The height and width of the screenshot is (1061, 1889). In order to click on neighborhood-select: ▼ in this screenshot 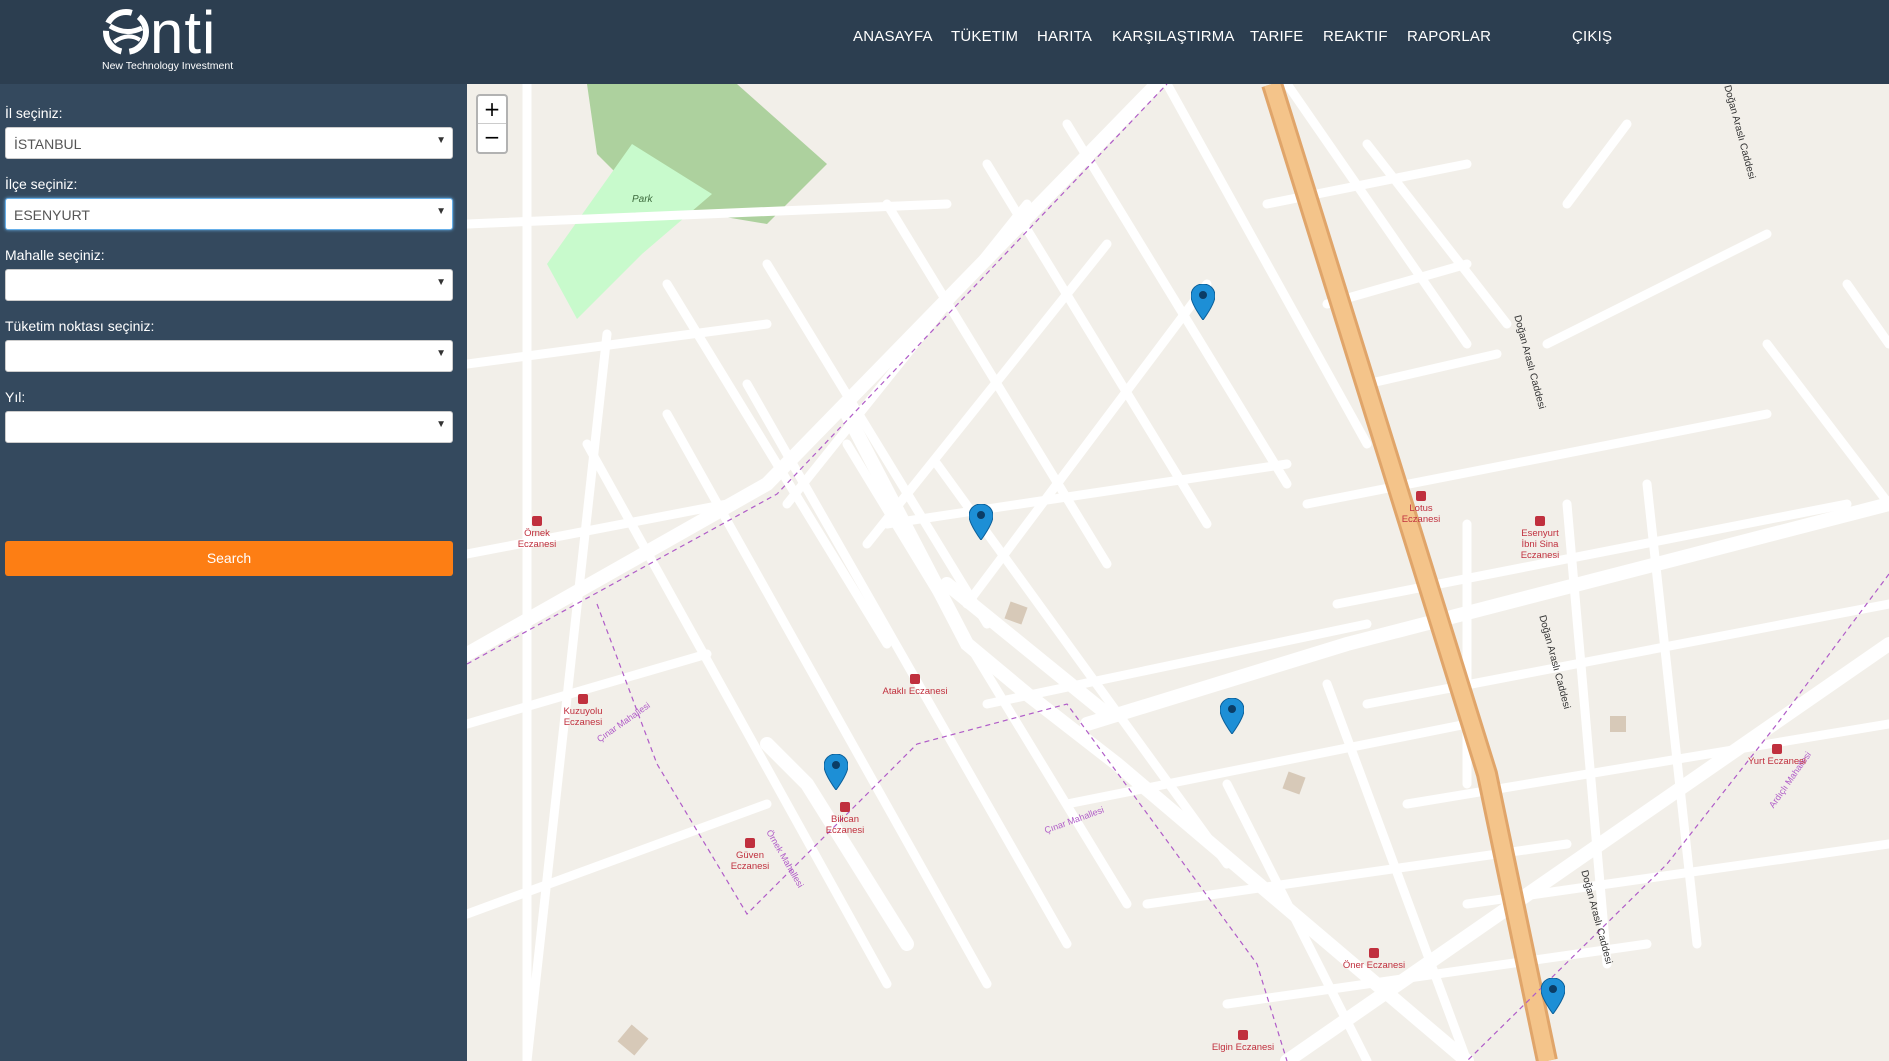, I will do `click(229, 285)`.